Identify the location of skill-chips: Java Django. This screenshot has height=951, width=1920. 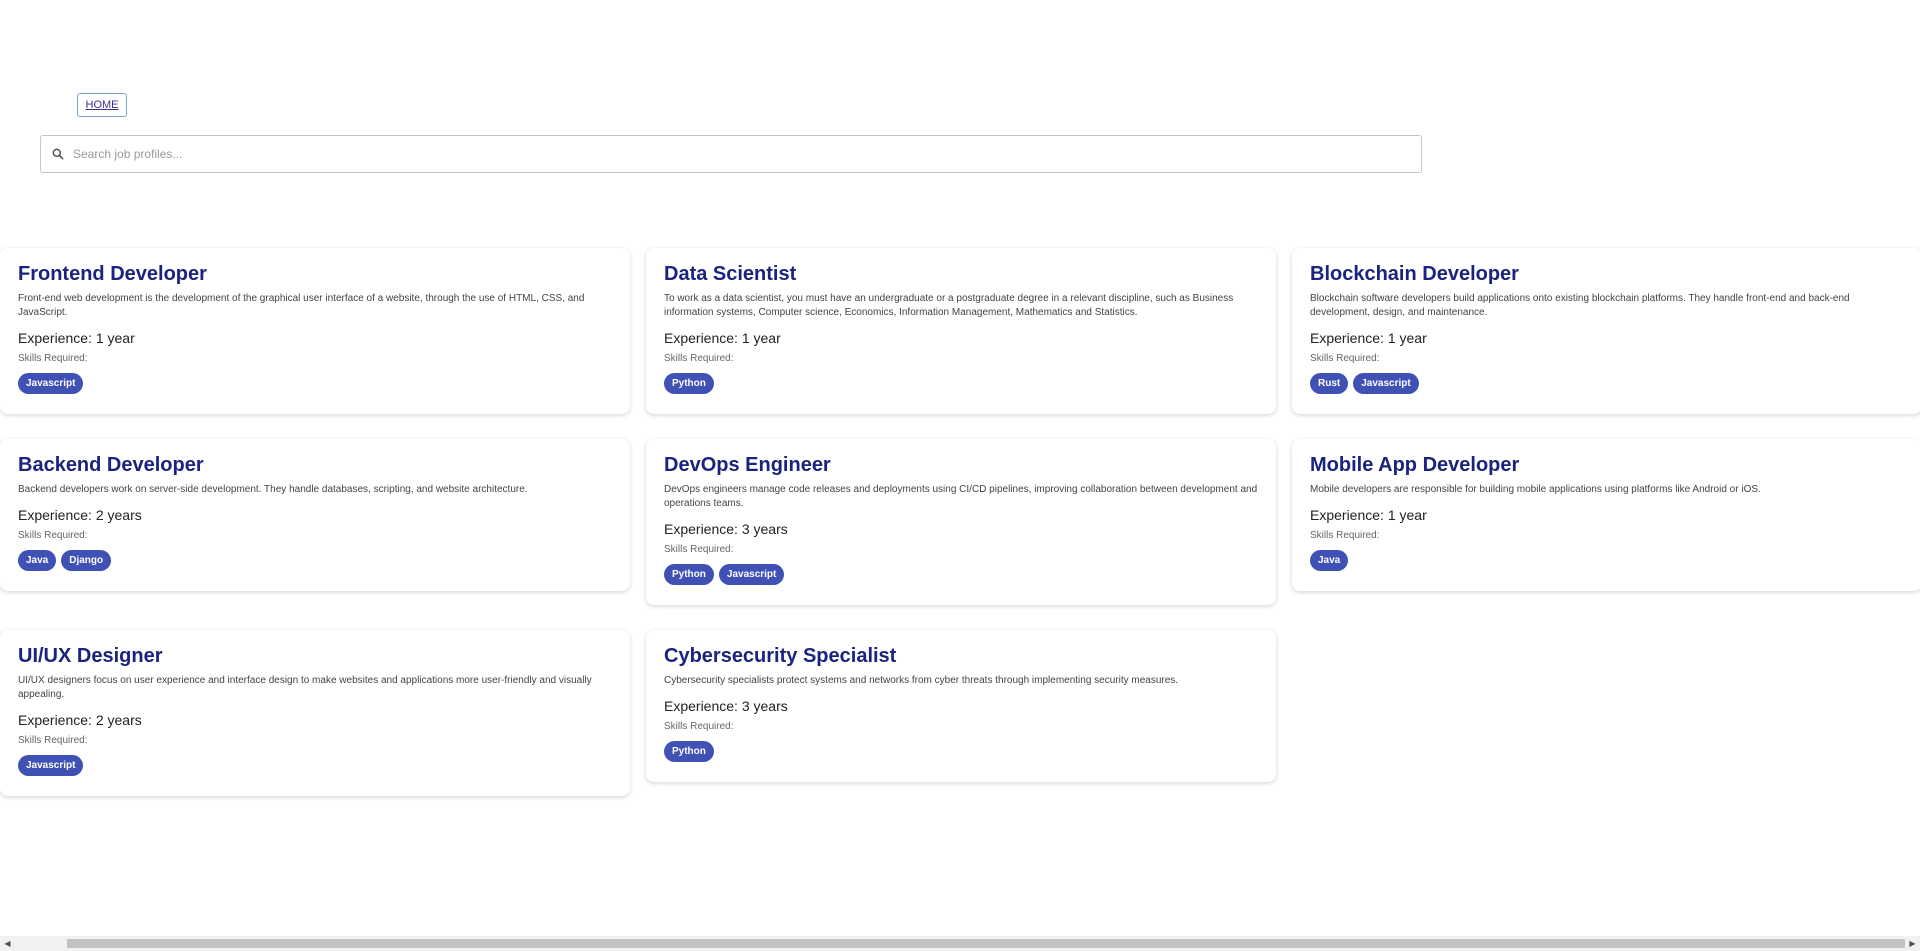
(315, 560).